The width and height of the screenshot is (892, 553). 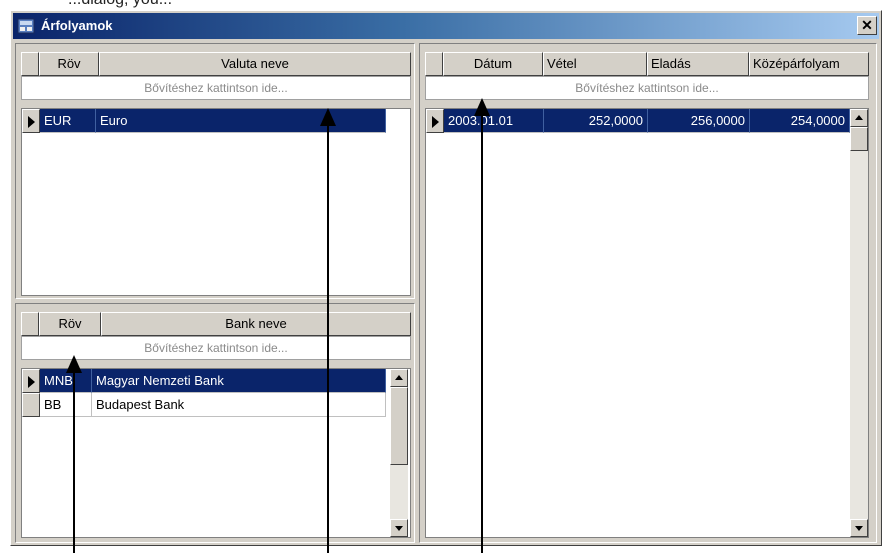 What do you see at coordinates (698, 64) in the screenshot?
I see `rates-header-sell: Eladás` at bounding box center [698, 64].